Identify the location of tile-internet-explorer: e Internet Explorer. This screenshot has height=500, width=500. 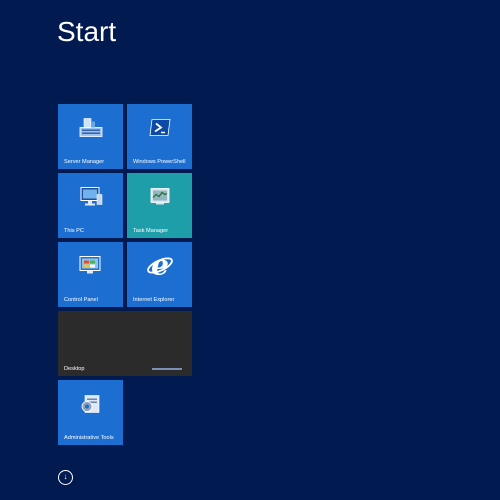
(159, 274).